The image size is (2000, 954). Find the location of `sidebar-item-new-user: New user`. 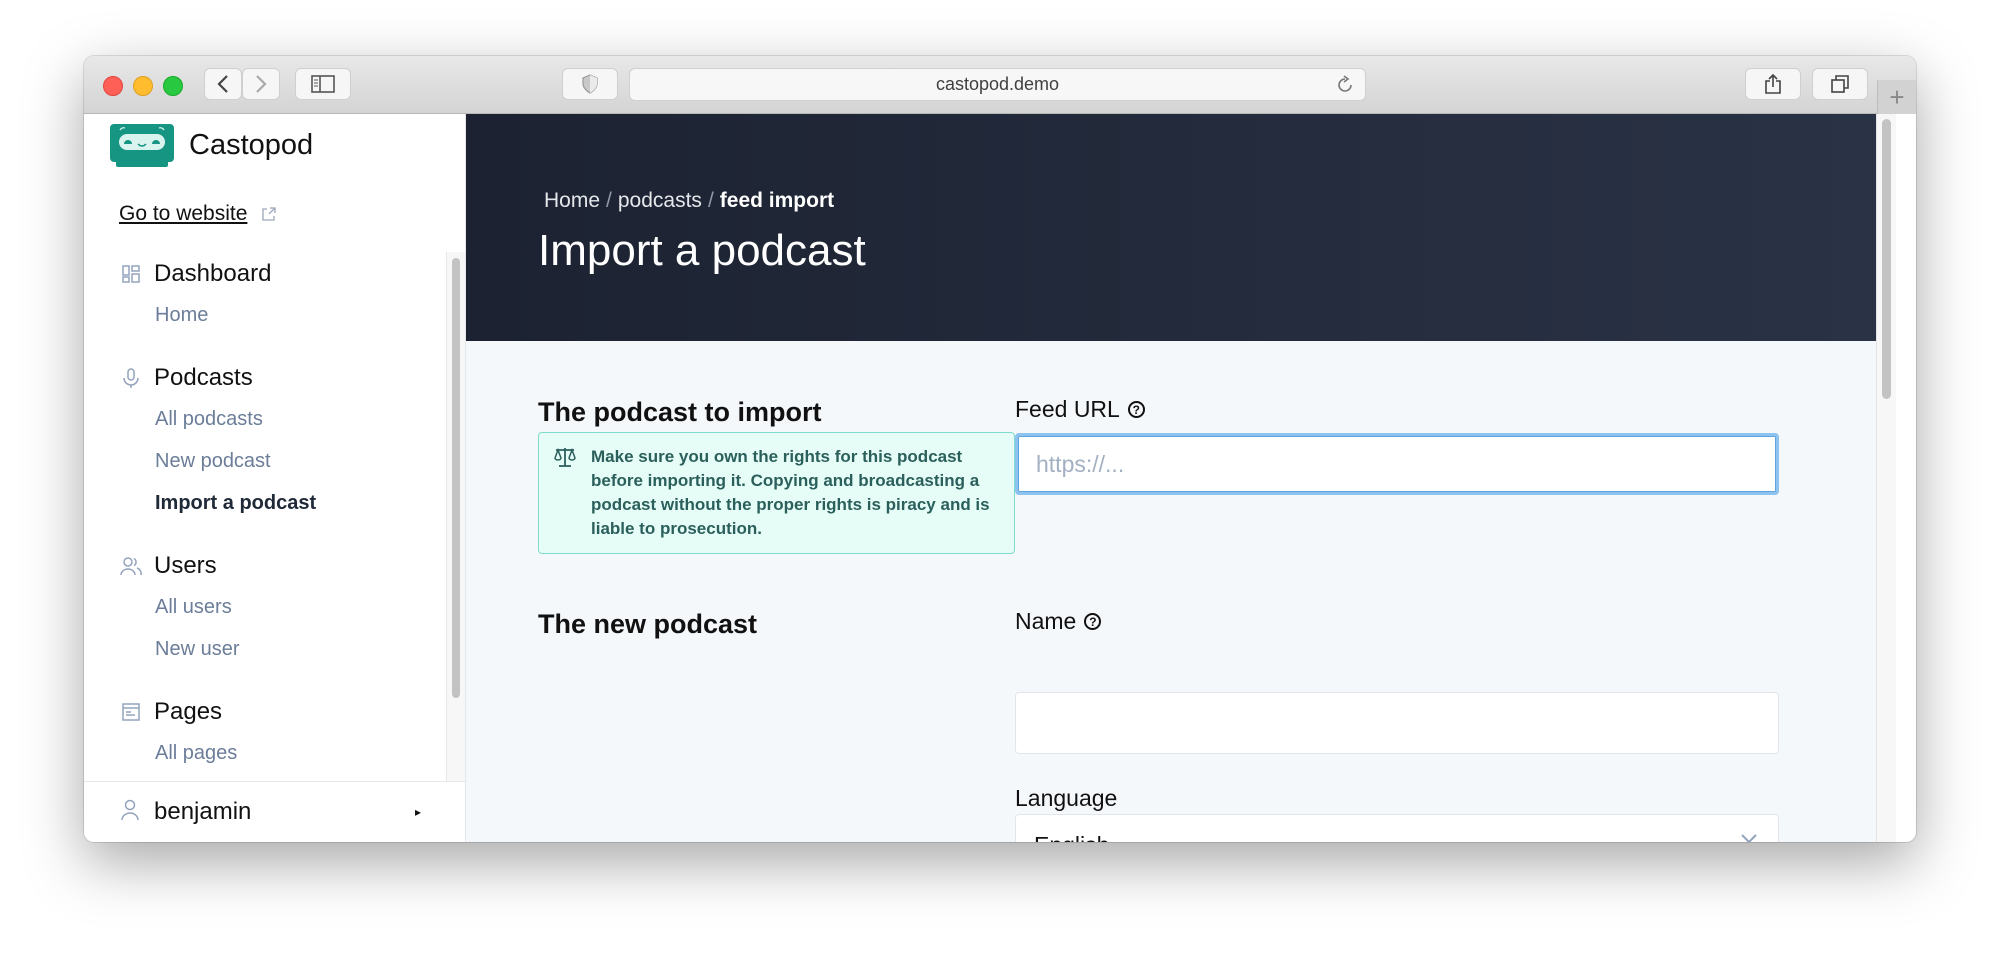

sidebar-item-new-user: New user is located at coordinates (265, 649).